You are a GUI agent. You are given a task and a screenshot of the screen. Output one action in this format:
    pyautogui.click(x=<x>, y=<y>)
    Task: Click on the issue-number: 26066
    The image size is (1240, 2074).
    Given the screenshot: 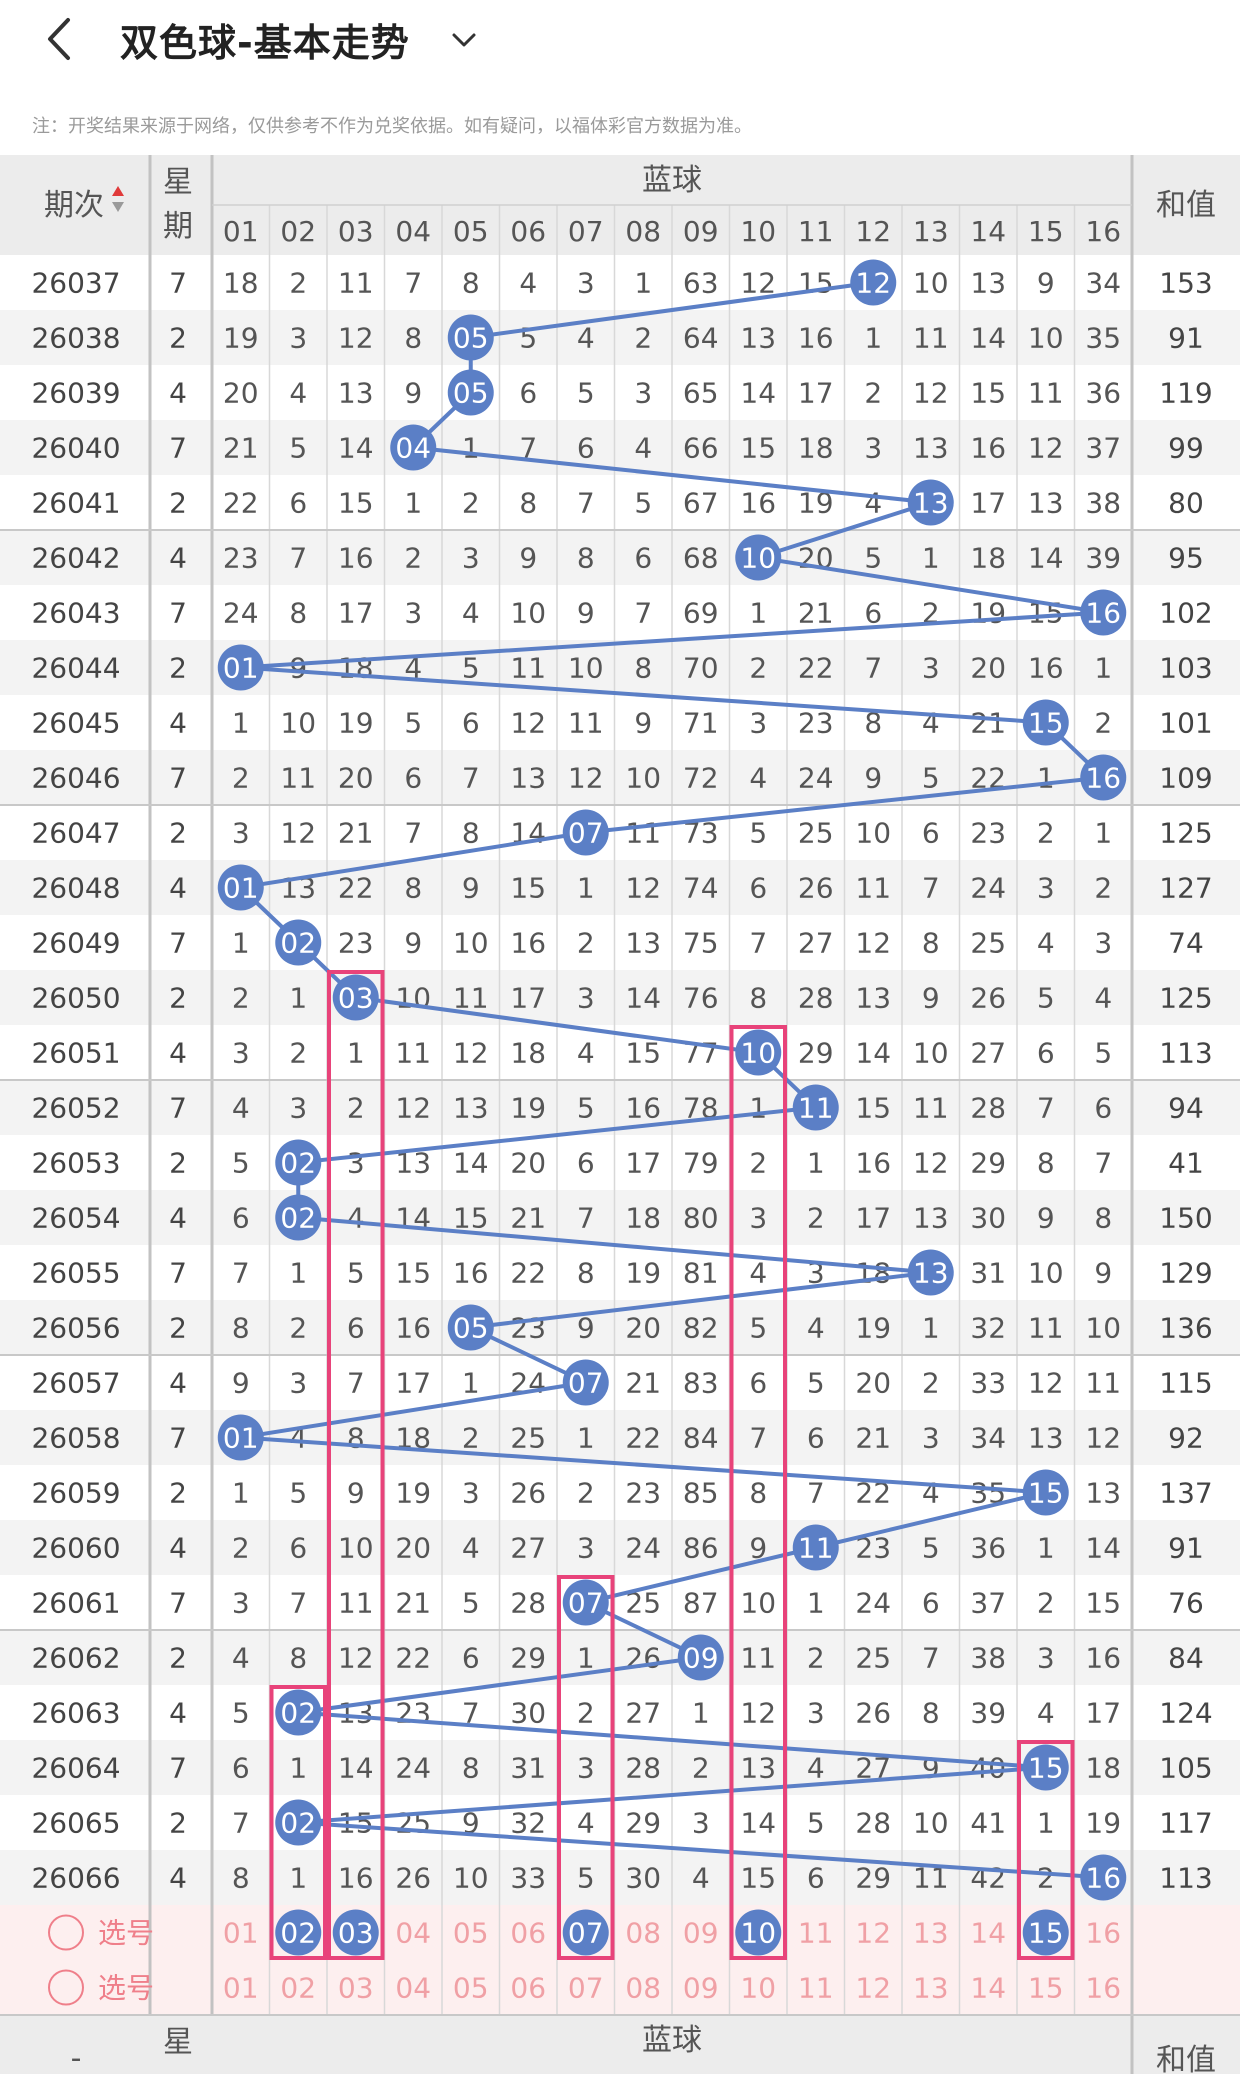 What is the action you would take?
    pyautogui.click(x=75, y=1878)
    